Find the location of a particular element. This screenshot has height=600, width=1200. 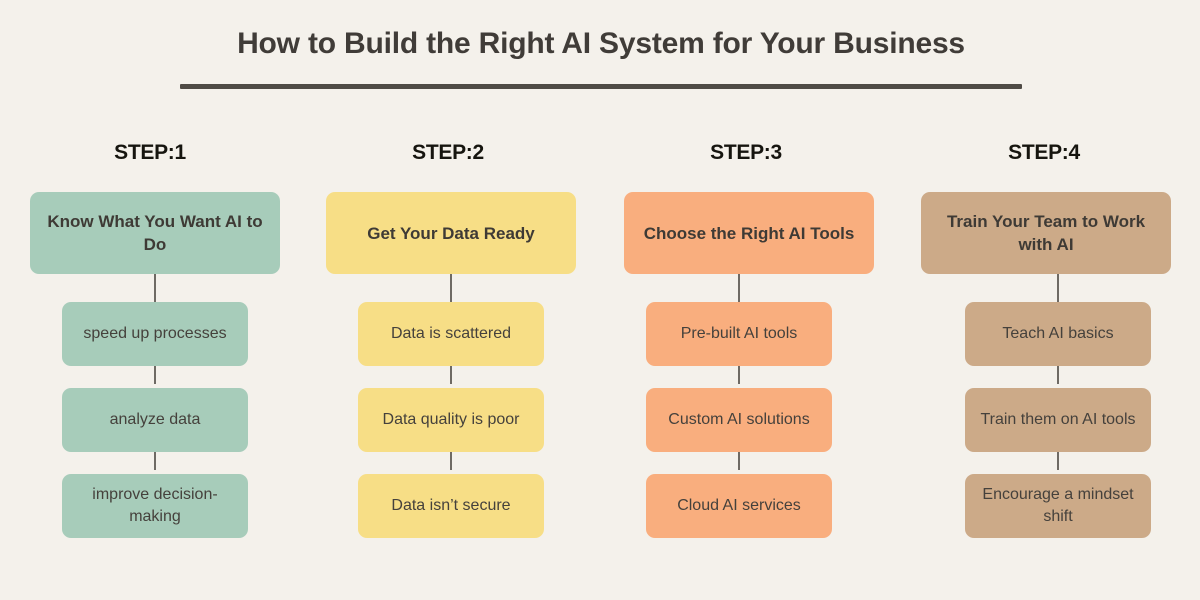

step-item-box: improve decision-making is located at coordinates (155, 506).